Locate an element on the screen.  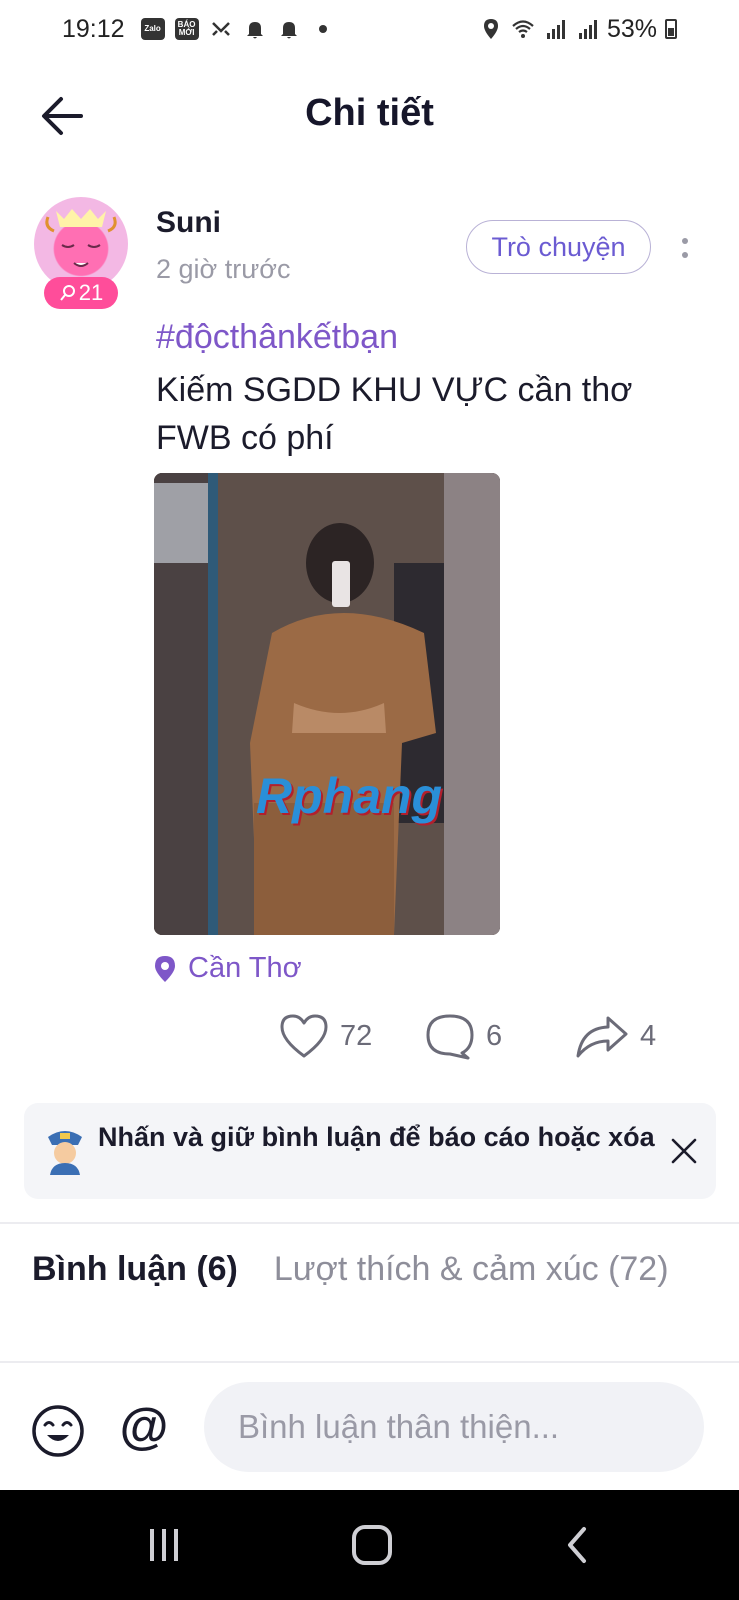
page-title: Chi tiết is located at coordinates (369, 113).